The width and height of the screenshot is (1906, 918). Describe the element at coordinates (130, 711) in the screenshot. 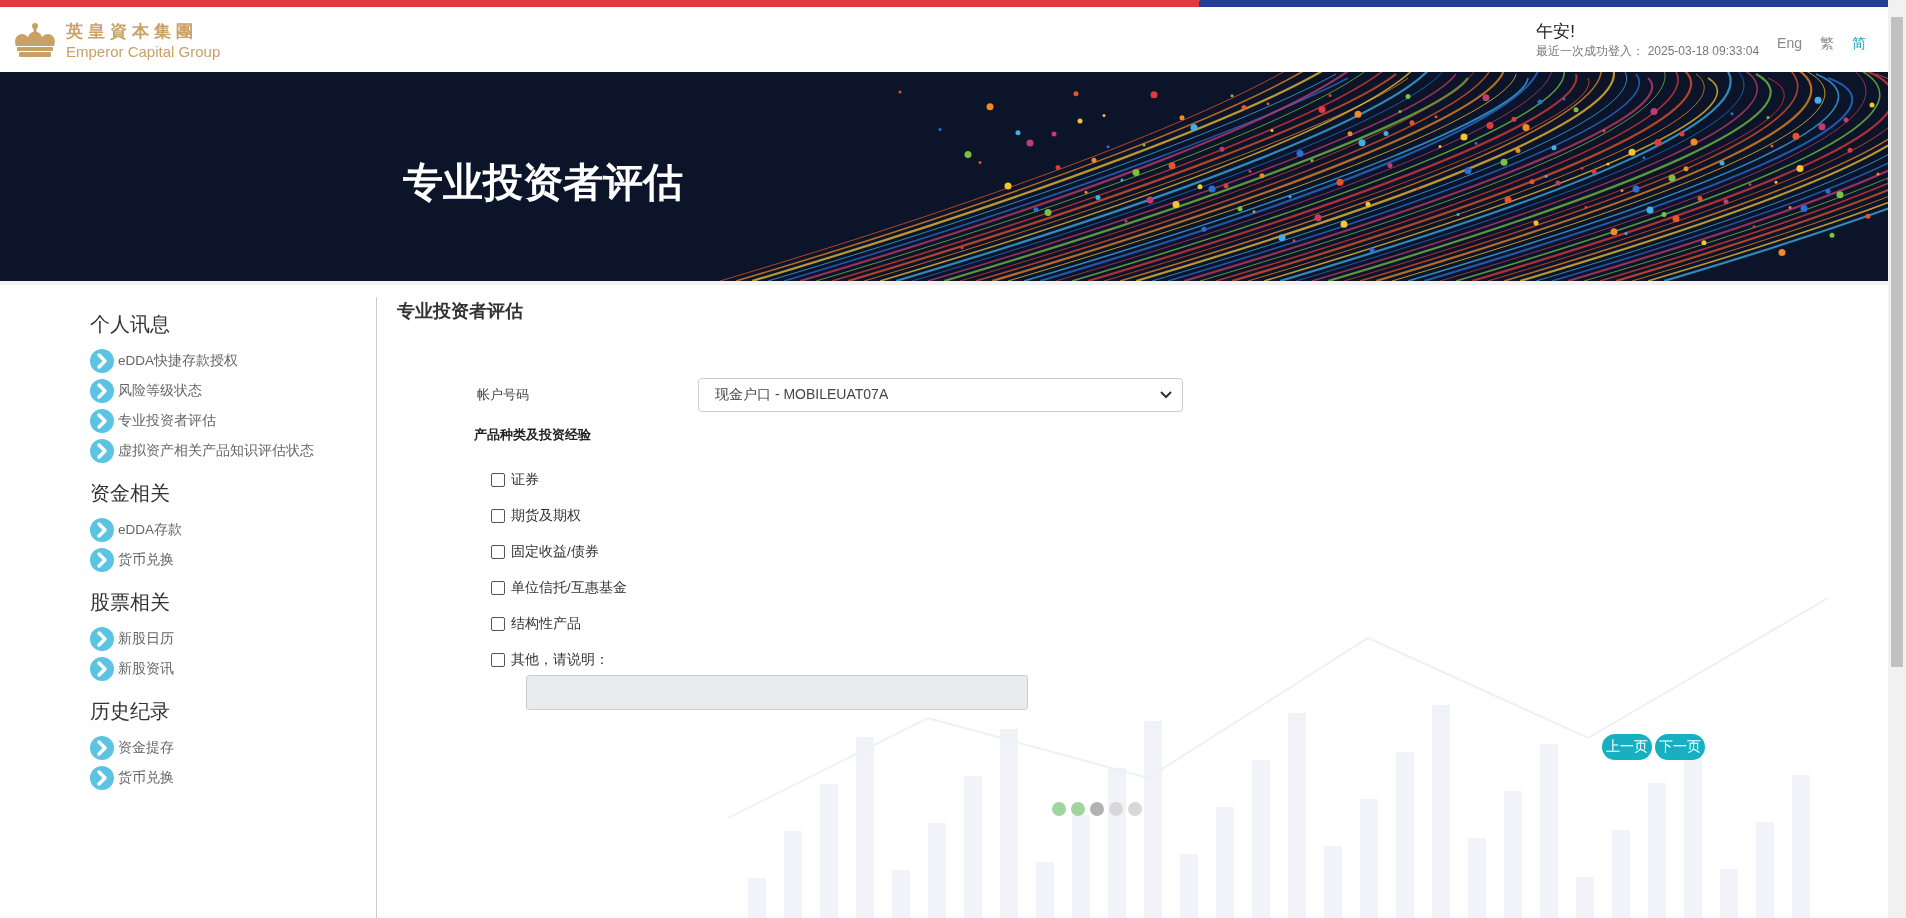

I see `sidebar-section-title: 历史纪录` at that location.